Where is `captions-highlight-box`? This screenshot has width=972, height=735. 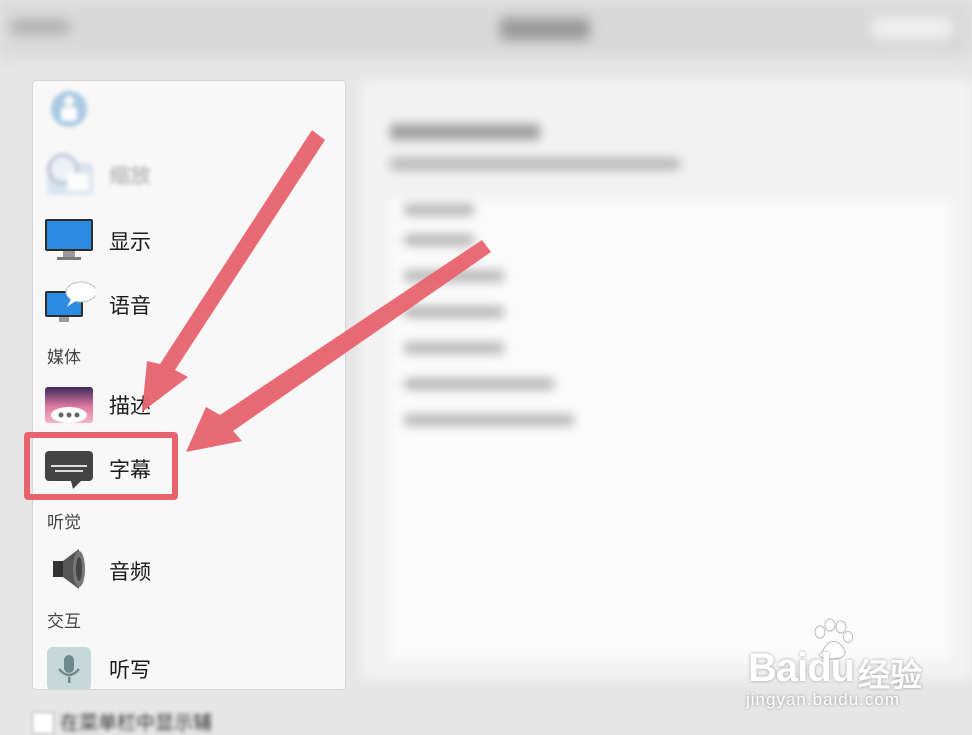
captions-highlight-box is located at coordinates (101, 466).